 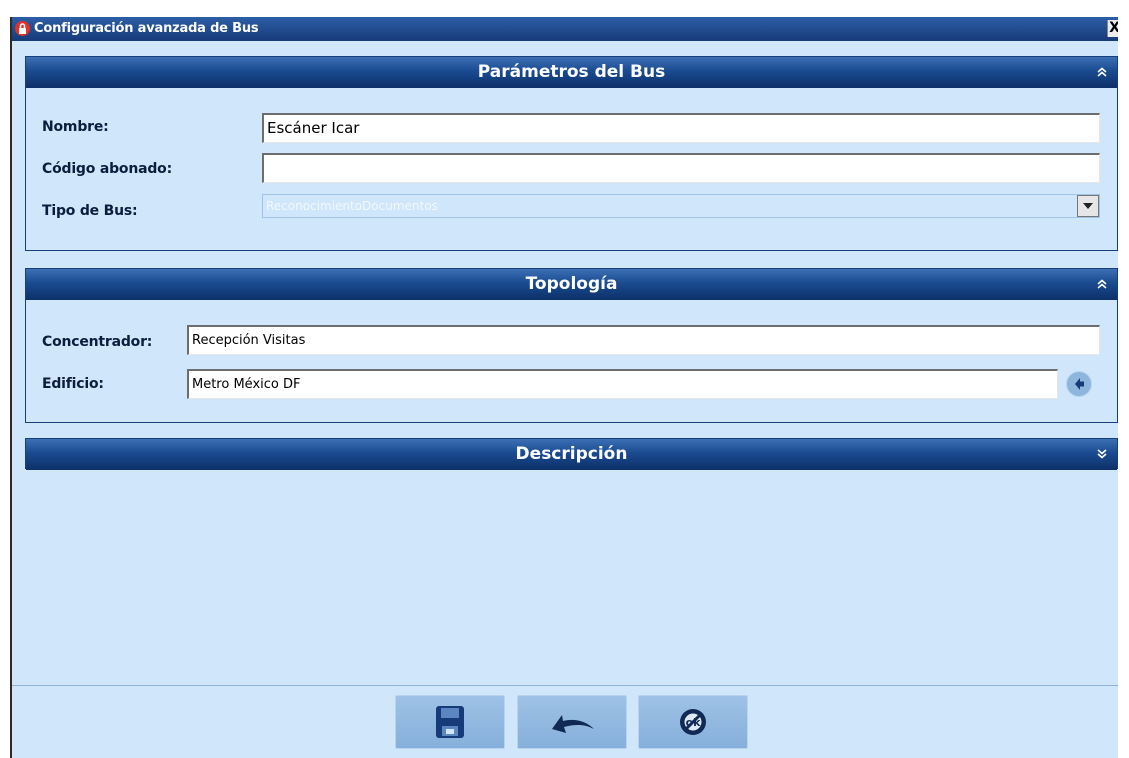 I want to click on section-title-topologia: Topología, so click(x=571, y=284).